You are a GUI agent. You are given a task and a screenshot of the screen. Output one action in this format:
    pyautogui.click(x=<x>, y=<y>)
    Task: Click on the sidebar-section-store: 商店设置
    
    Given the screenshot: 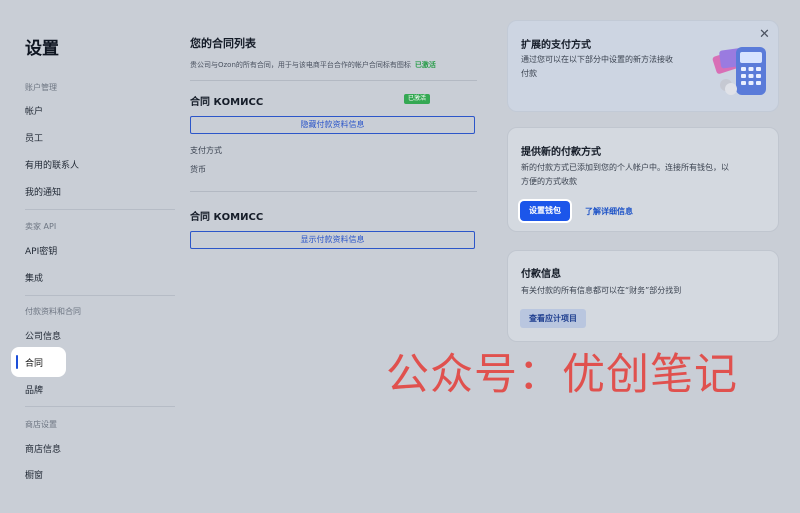 What is the action you would take?
    pyautogui.click(x=41, y=424)
    